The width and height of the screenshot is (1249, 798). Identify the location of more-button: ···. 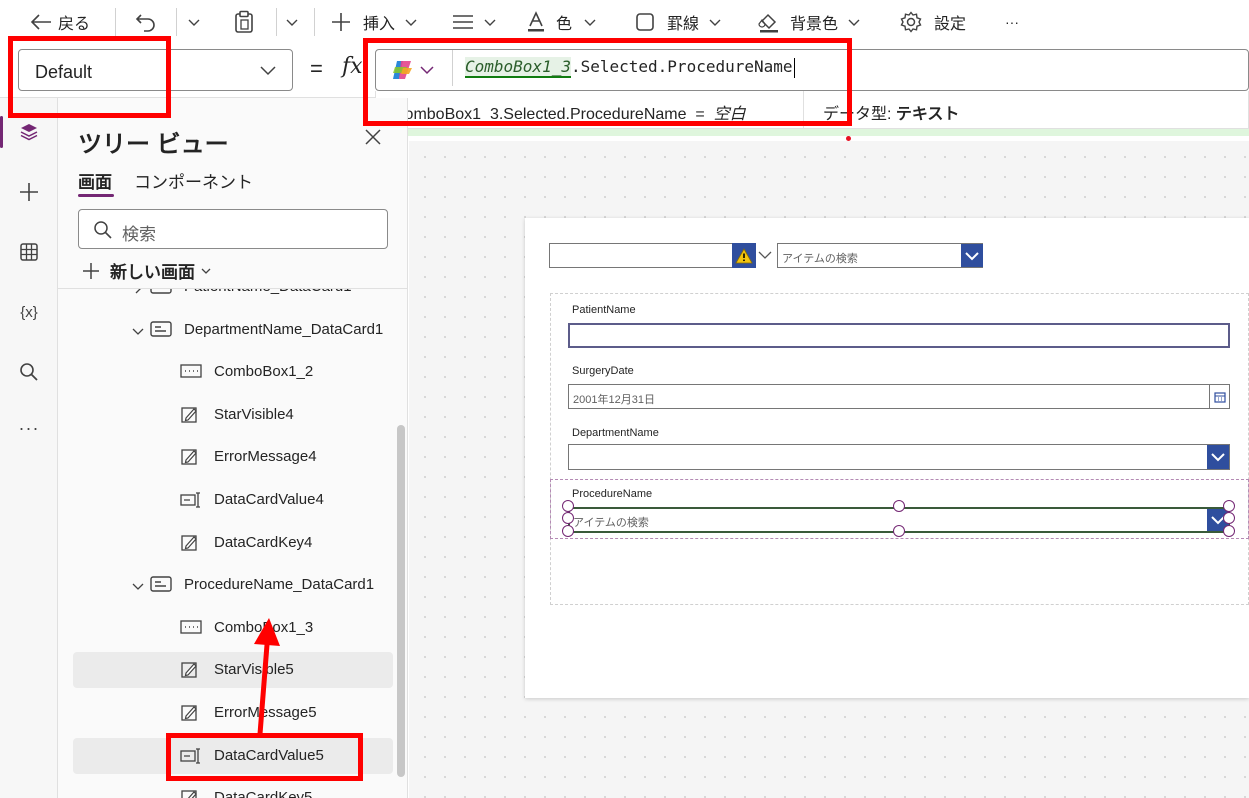
(1012, 22).